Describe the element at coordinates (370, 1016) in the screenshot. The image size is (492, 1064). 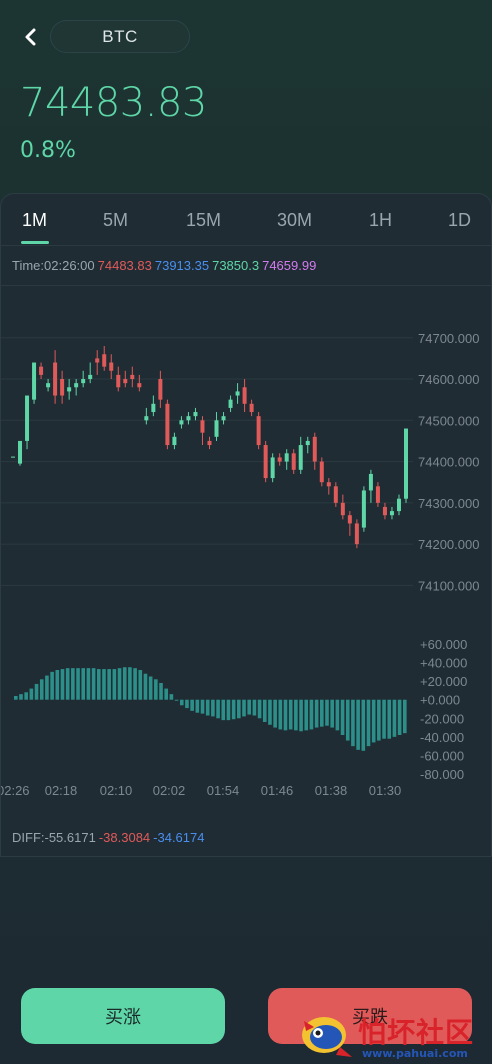
I see `buy-down-button: 买跌` at that location.